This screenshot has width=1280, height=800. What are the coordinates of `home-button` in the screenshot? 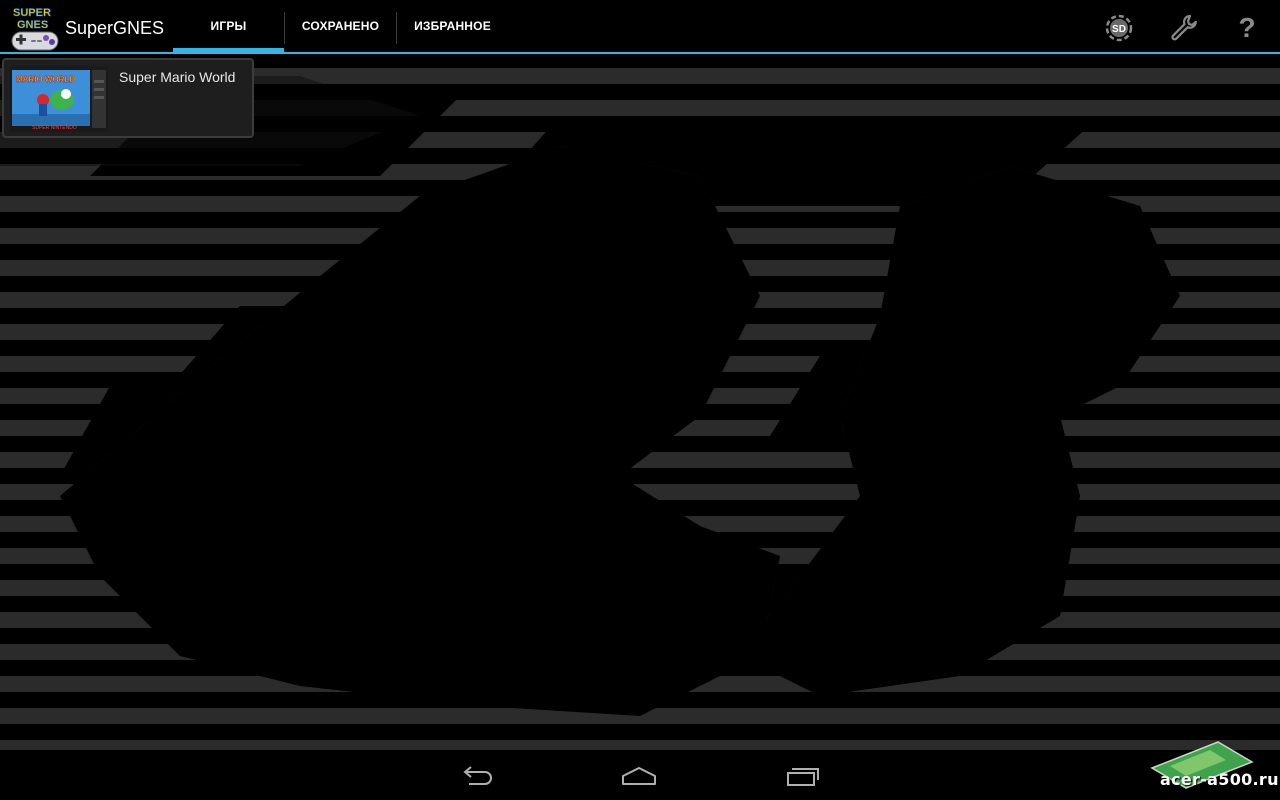 It's located at (639, 776).